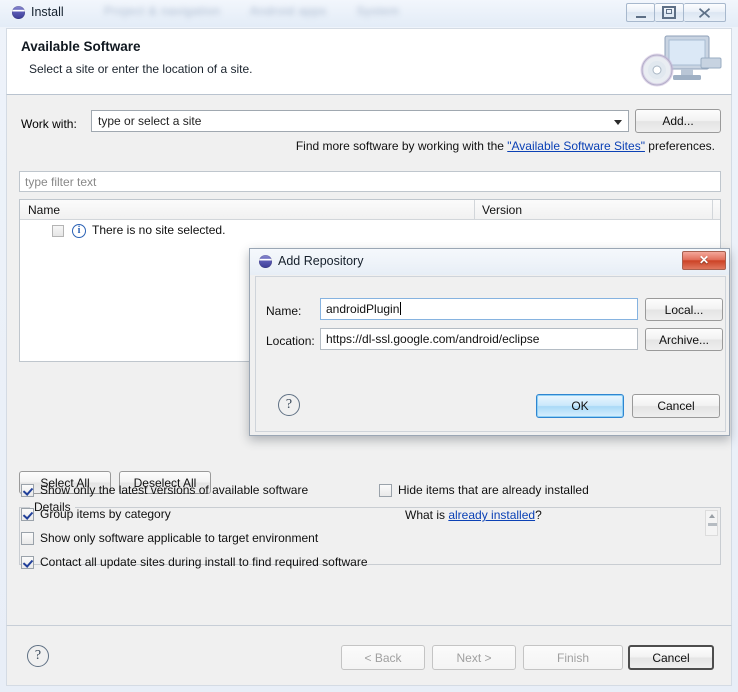  I want to click on close-icon, so click(705, 12).